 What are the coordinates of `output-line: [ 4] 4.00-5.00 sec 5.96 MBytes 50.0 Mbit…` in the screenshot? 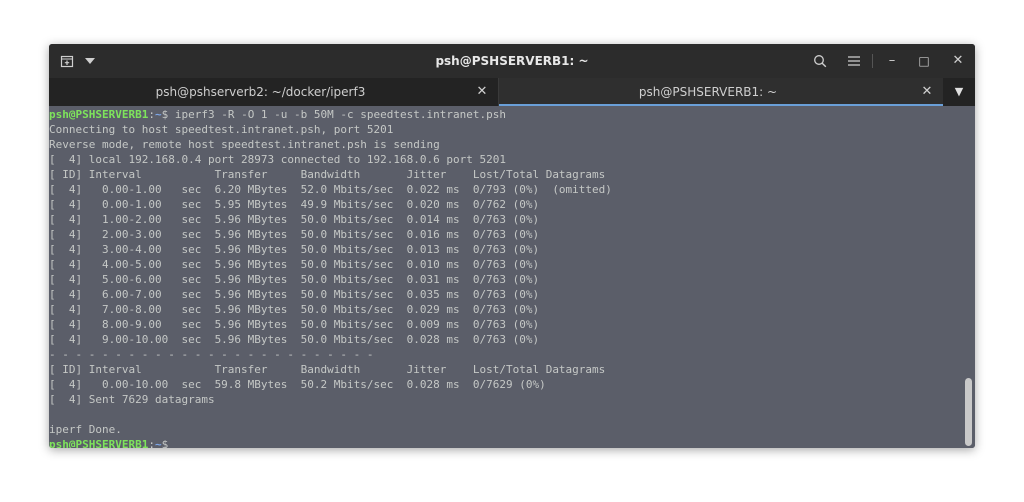 It's located at (294, 264).